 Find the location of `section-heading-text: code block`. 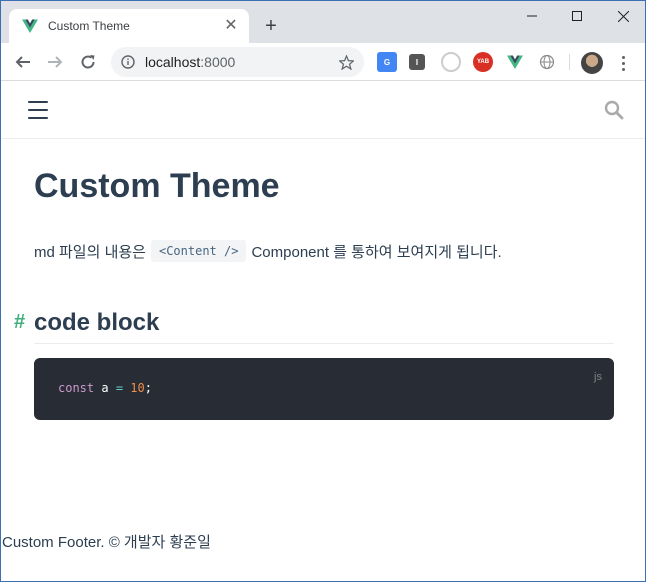

section-heading-text: code block is located at coordinates (97, 322).